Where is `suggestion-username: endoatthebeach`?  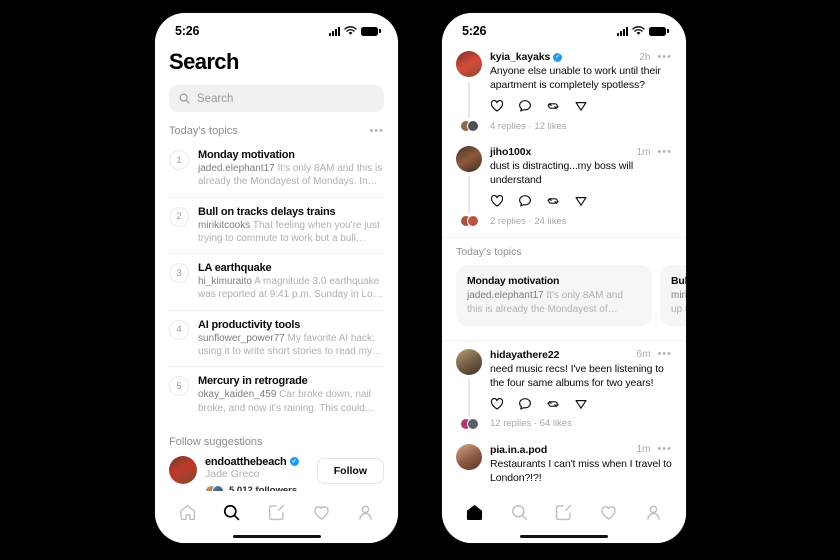 suggestion-username: endoatthebeach is located at coordinates (246, 461).